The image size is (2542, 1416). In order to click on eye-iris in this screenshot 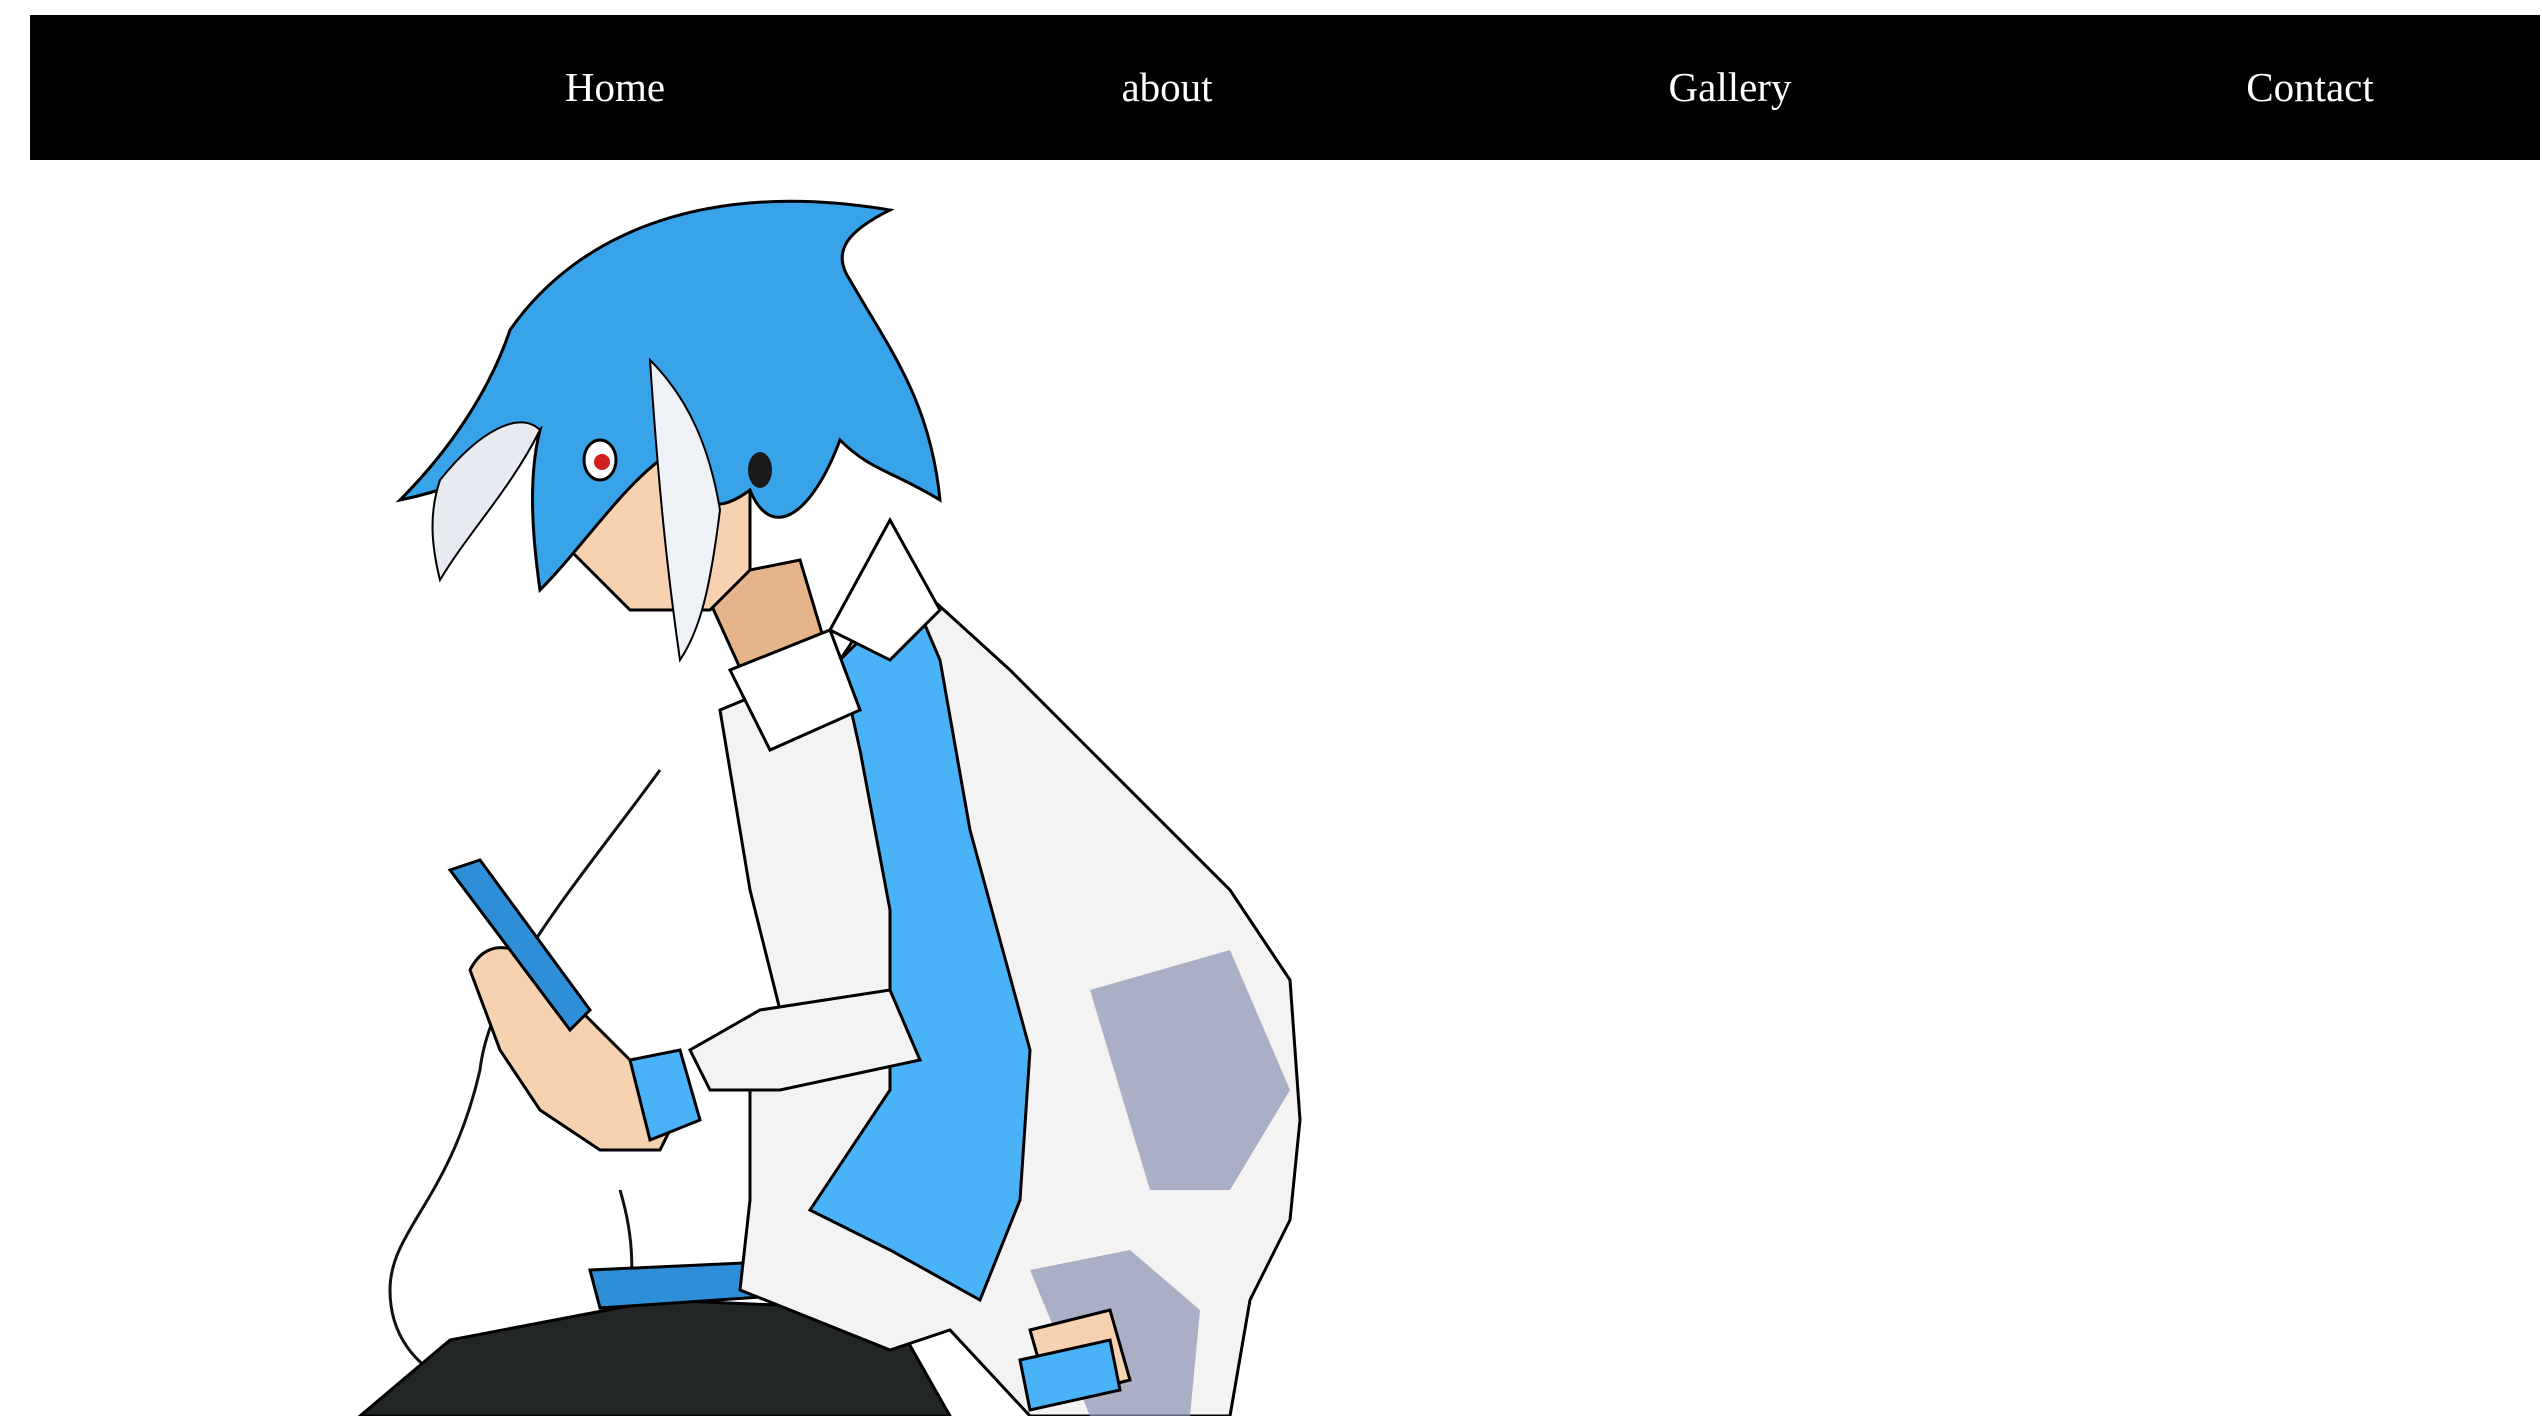, I will do `click(602, 462)`.